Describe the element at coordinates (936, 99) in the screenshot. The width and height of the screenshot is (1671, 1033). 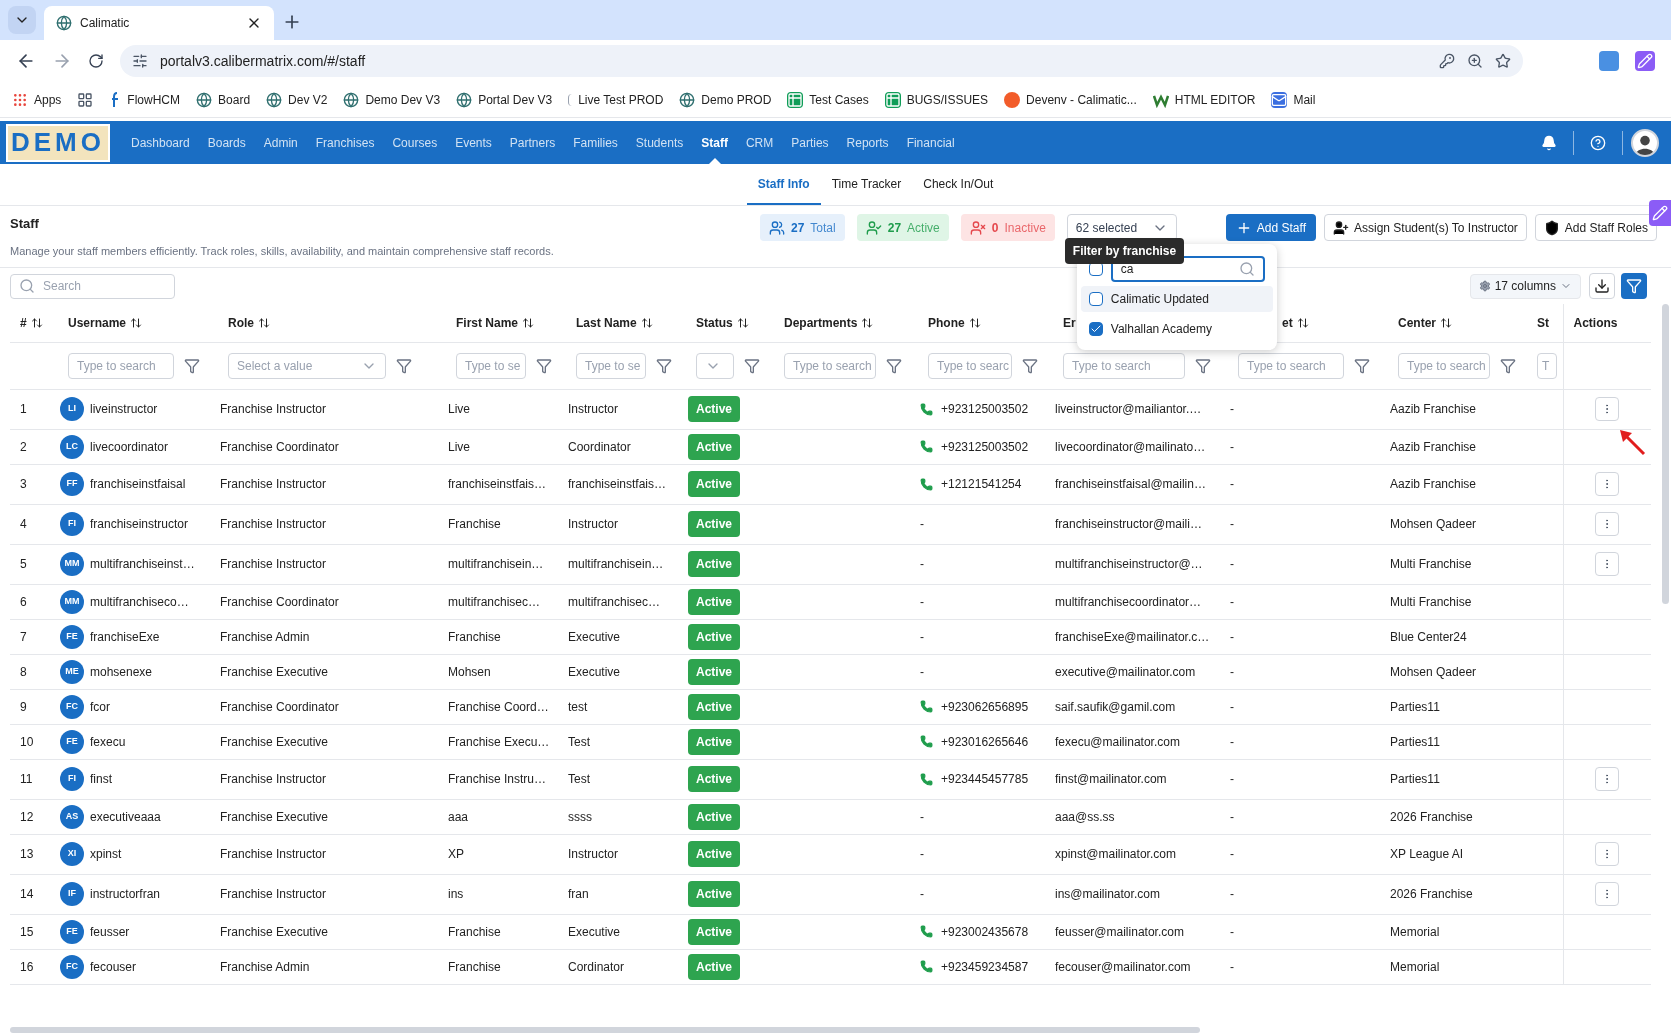
I see `bookmark: BUGS/ISSUES` at that location.